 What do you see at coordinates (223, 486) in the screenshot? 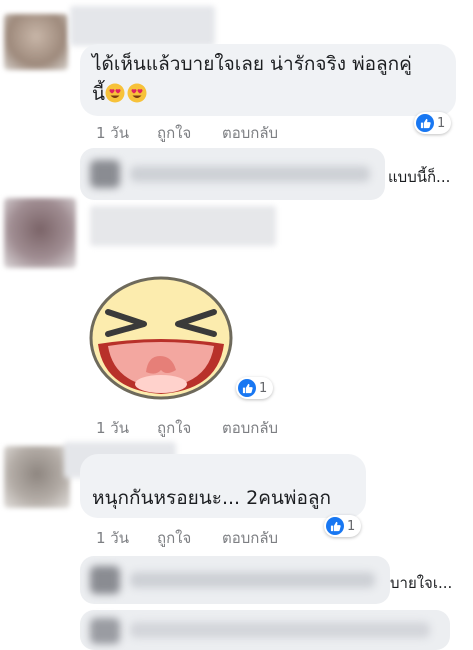
I see `comment-bubble: หนุกกันหรอยนะ... 2คนพ่อลูก` at bounding box center [223, 486].